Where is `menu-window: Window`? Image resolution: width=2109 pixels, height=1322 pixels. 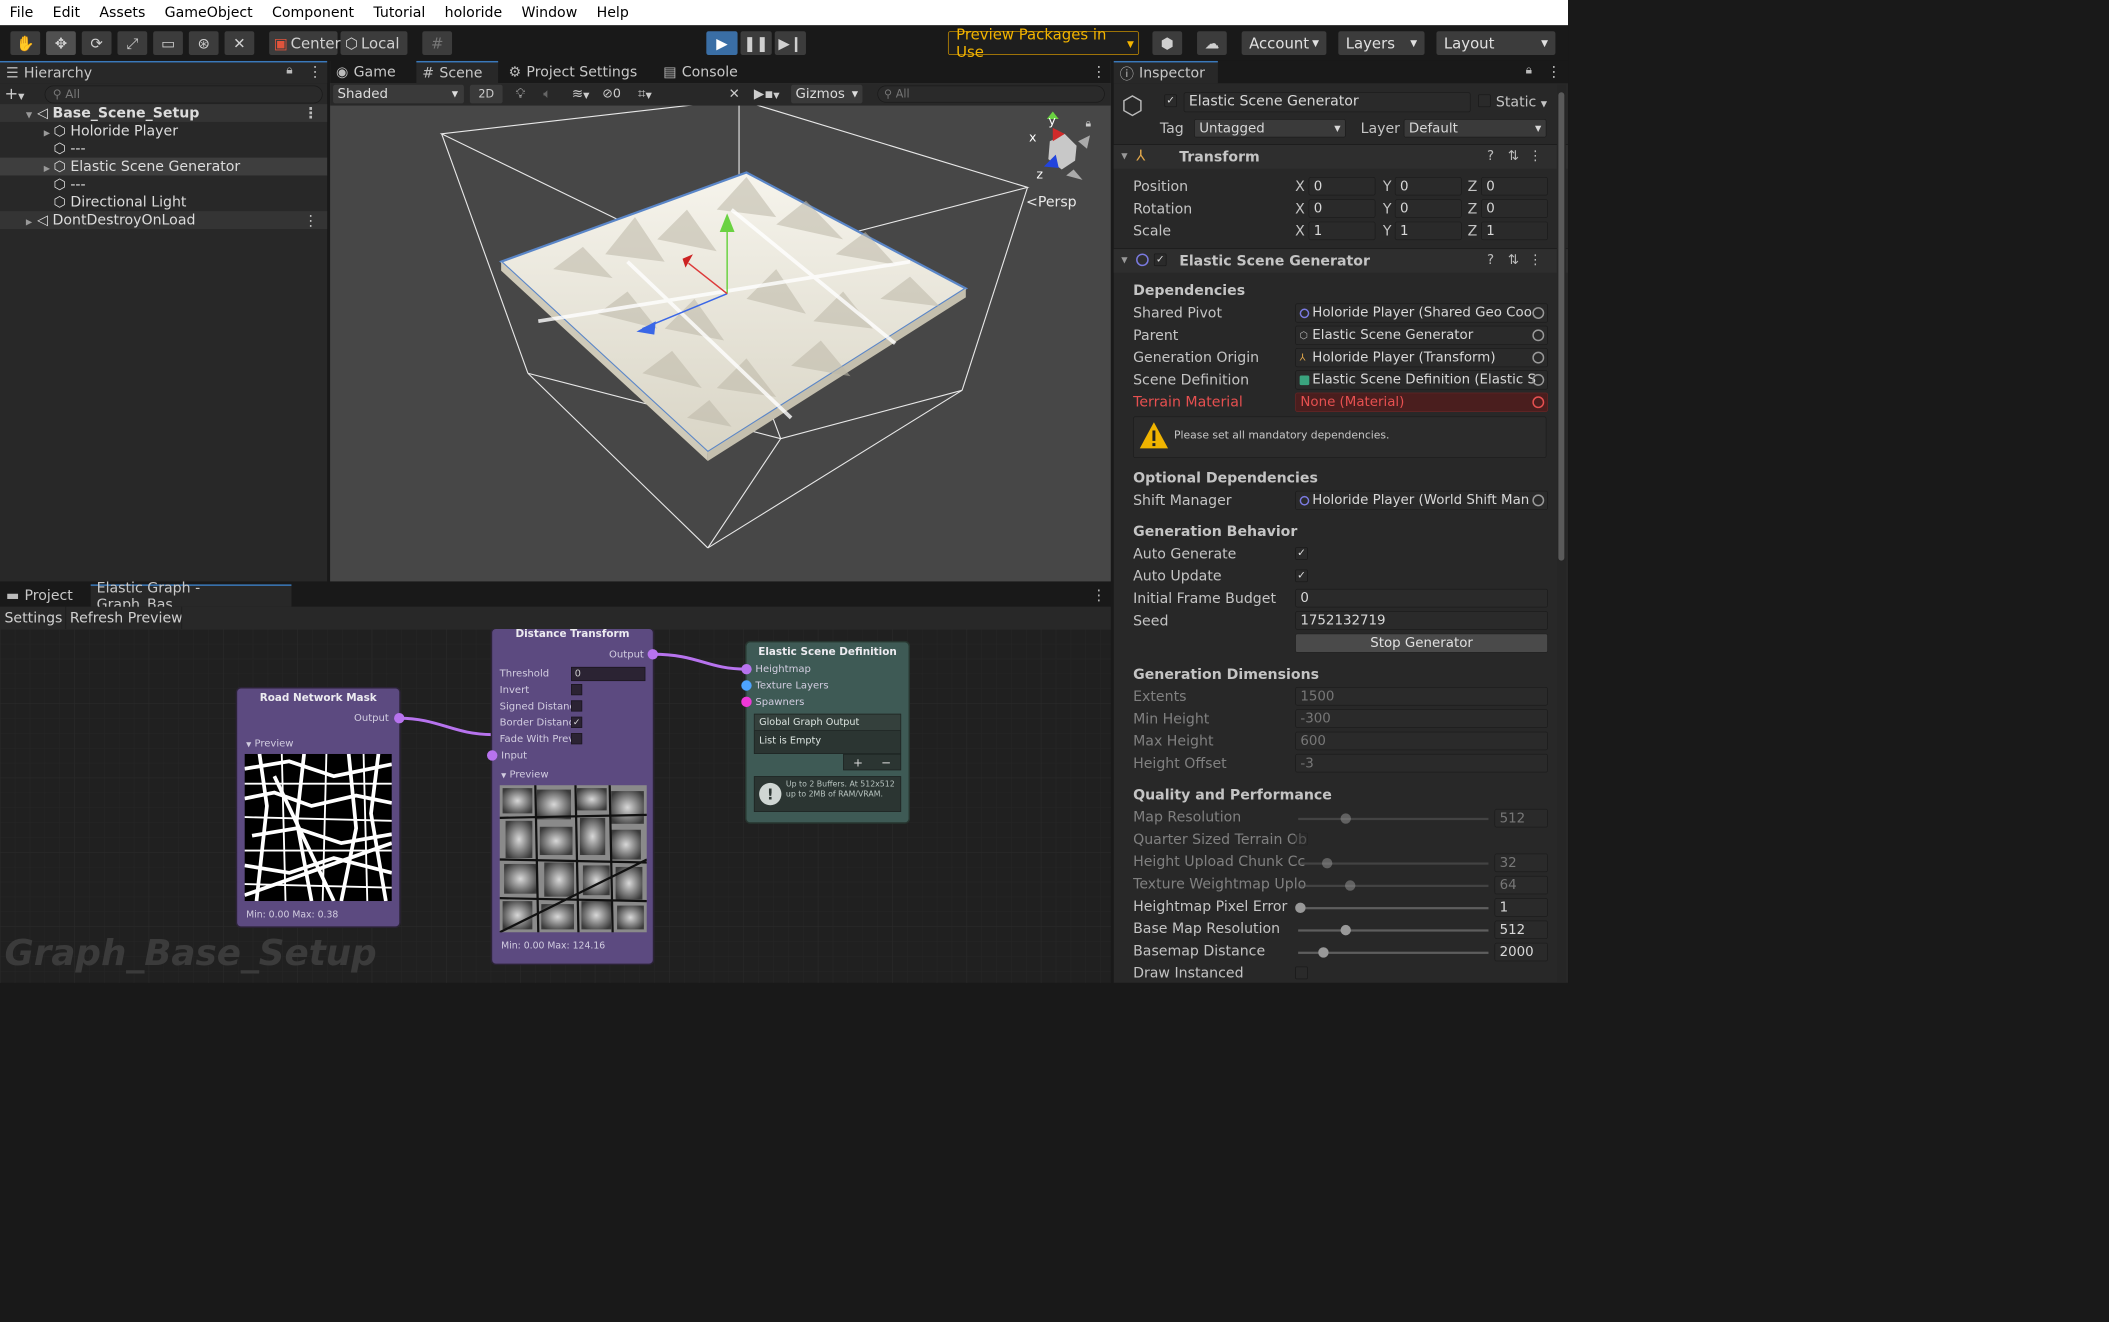 menu-window: Window is located at coordinates (549, 12).